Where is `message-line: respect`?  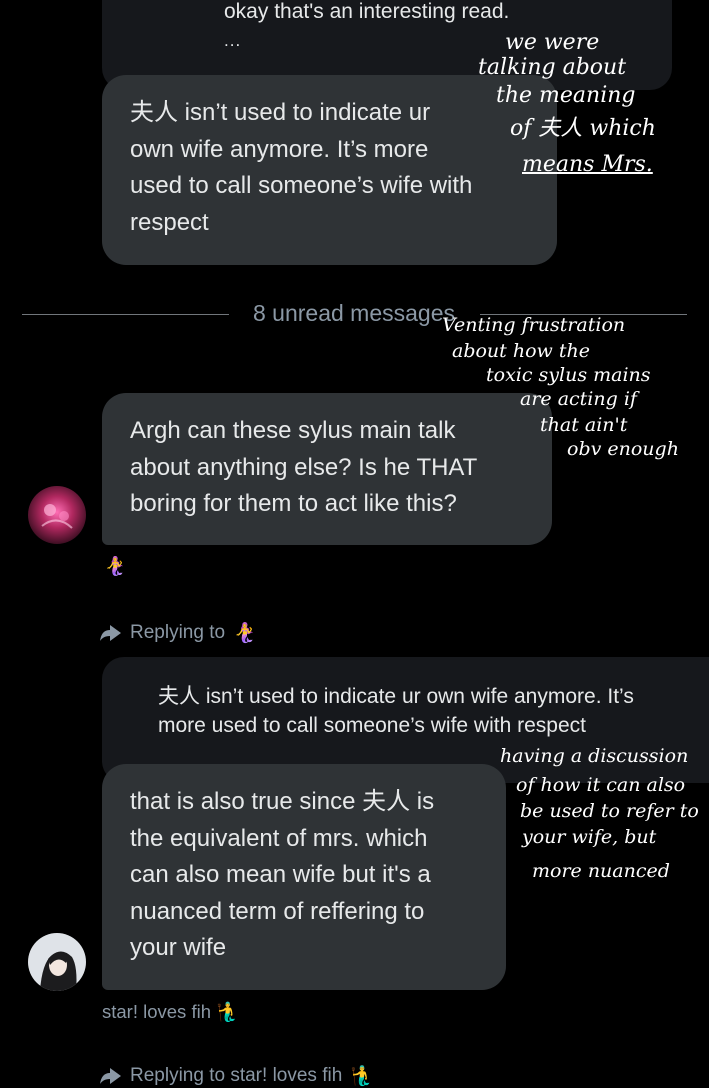
message-line: respect is located at coordinates (169, 222).